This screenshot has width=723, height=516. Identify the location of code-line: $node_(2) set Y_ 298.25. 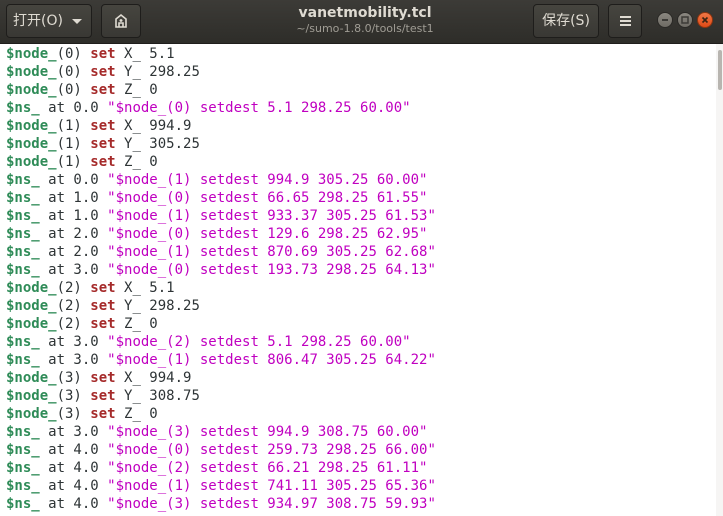
(103, 306).